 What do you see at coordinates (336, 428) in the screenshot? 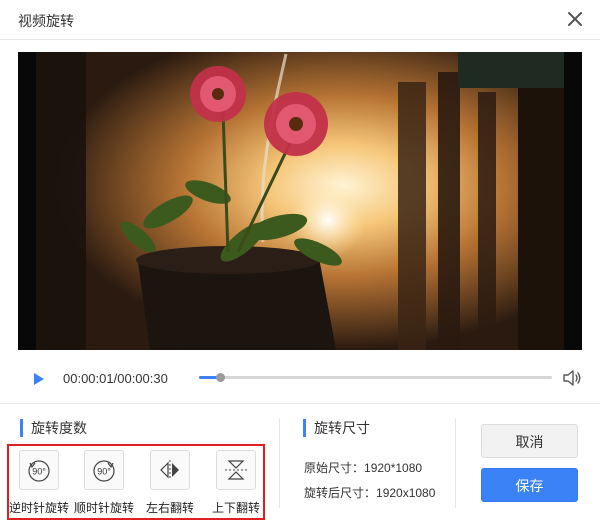
I see `size-section-title: 旋转尺寸` at bounding box center [336, 428].